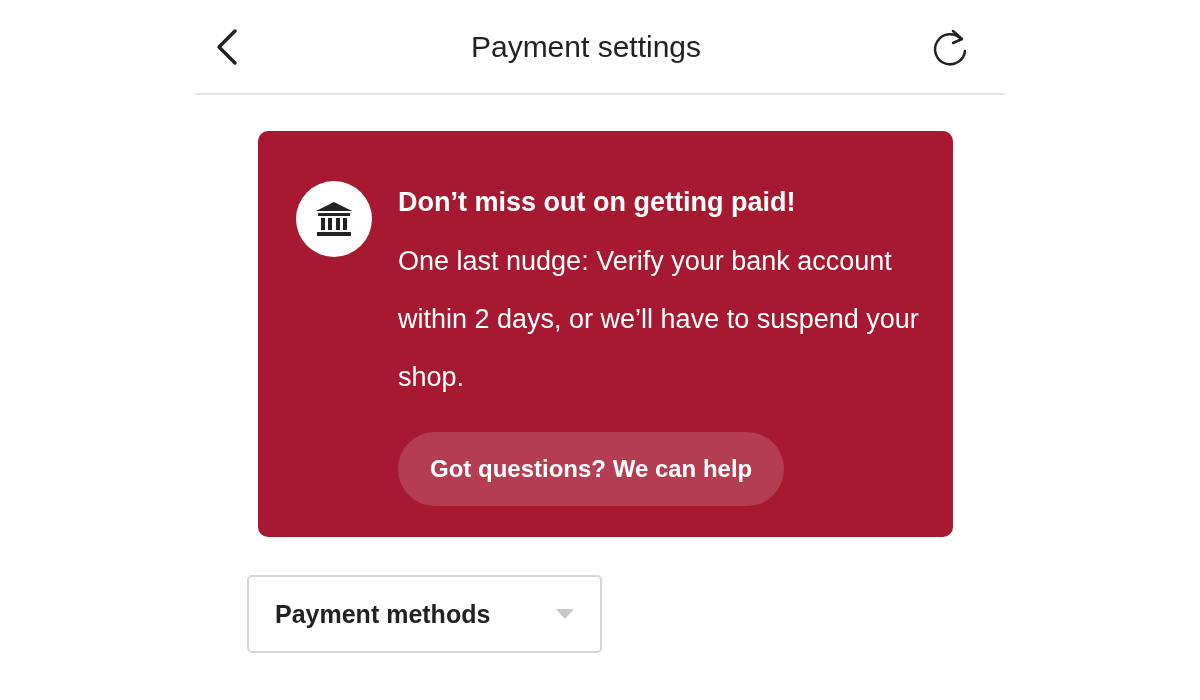  What do you see at coordinates (586, 46) in the screenshot?
I see `page-title: Payment settings` at bounding box center [586, 46].